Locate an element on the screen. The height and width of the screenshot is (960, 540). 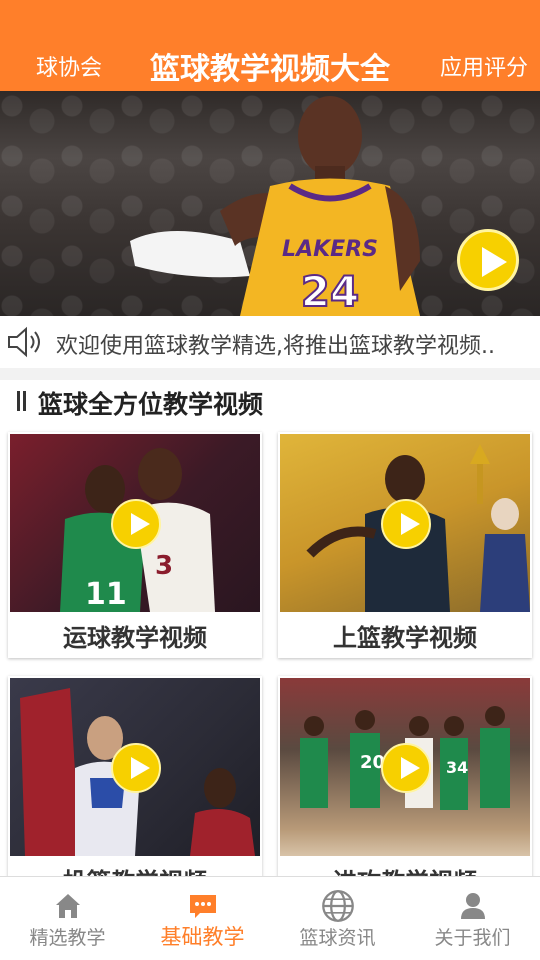
section-header: 篮球全方位教学视频 is located at coordinates (270, 402).